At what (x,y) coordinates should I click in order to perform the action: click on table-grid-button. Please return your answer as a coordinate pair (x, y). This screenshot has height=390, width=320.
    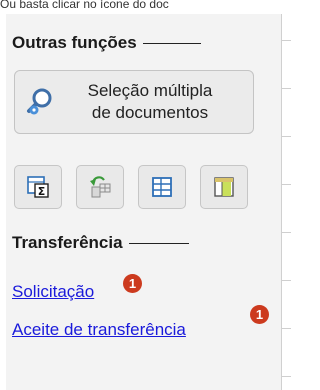
    Looking at the image, I should click on (162, 187).